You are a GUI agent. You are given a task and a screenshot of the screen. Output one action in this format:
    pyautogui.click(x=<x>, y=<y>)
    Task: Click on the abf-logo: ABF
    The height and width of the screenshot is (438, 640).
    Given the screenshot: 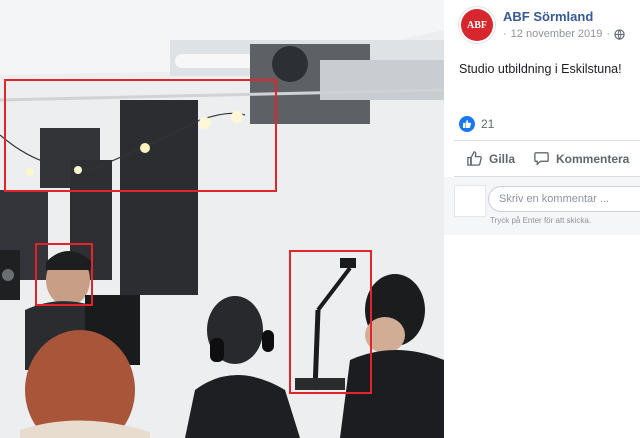 What is the action you would take?
    pyautogui.click(x=477, y=25)
    